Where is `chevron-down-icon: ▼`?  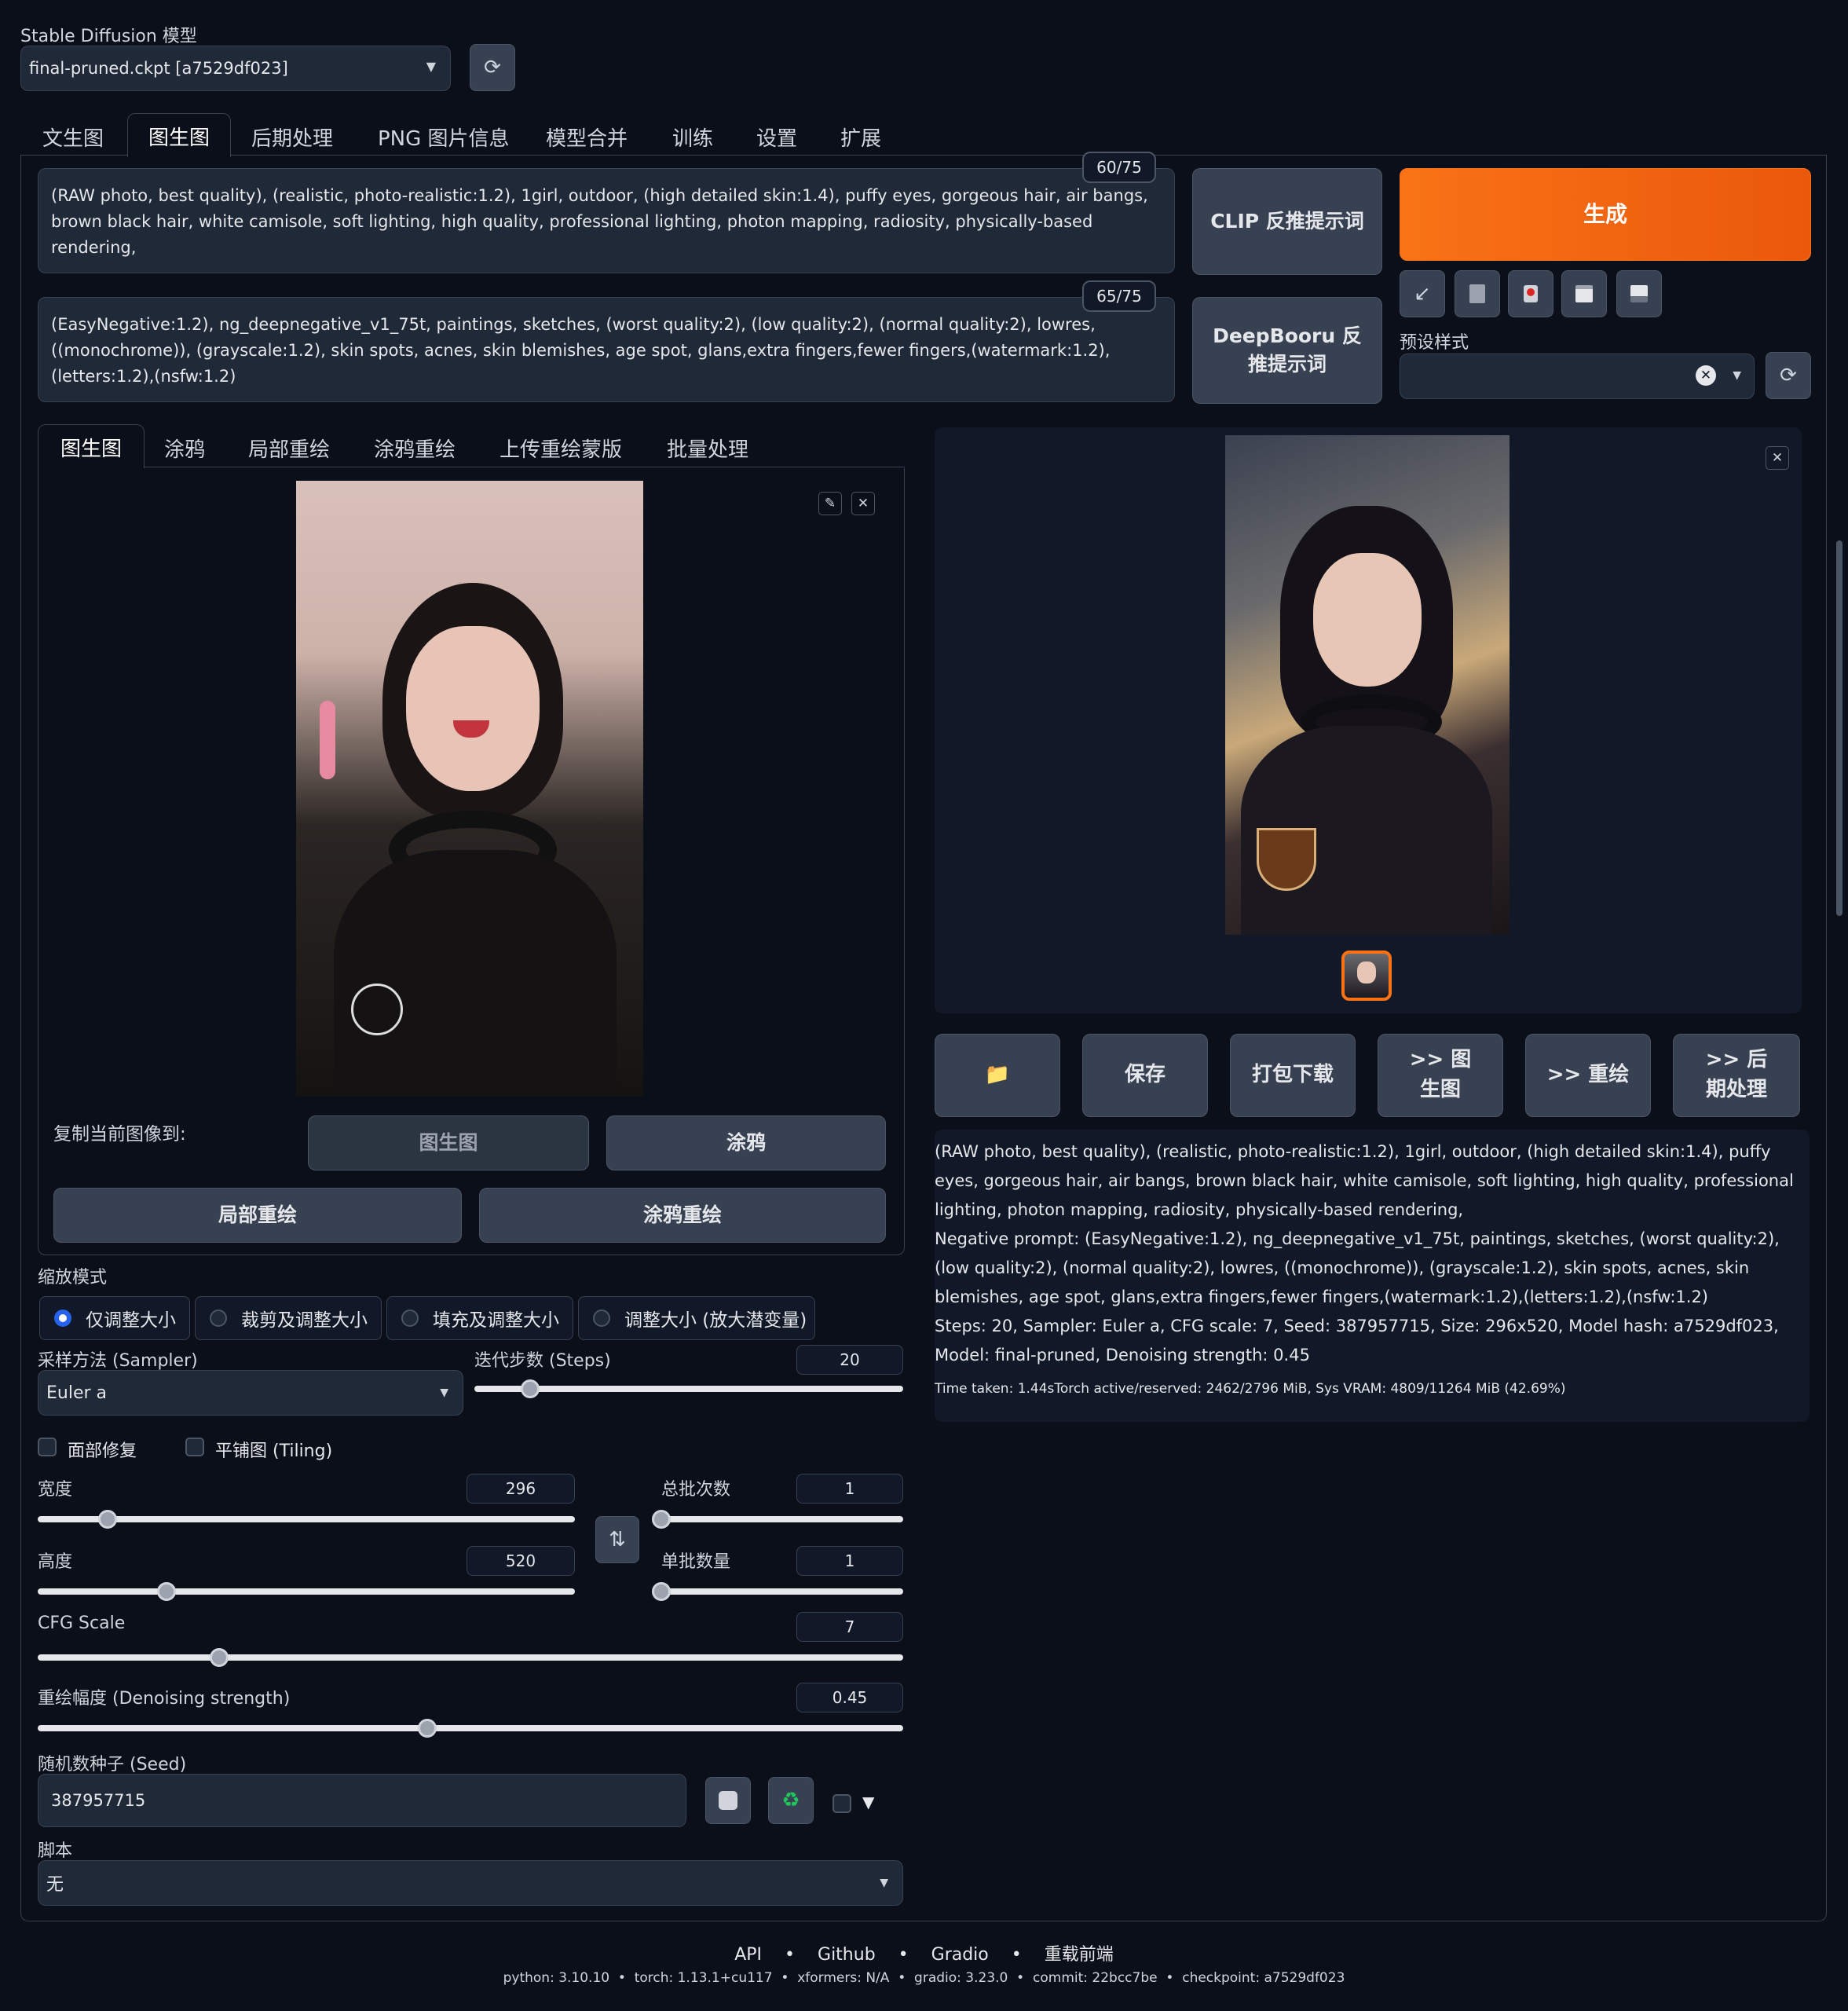 chevron-down-icon: ▼ is located at coordinates (444, 1392).